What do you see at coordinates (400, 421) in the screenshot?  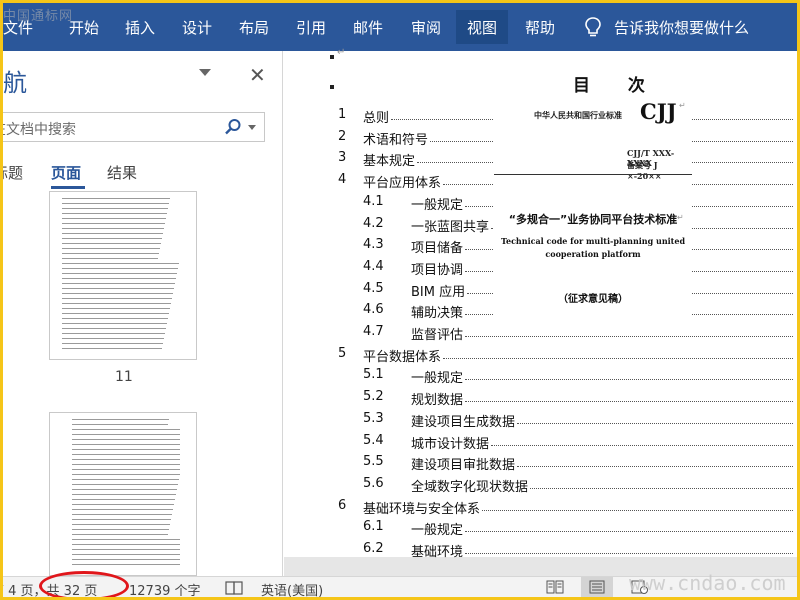 I see `toc-entry: 5.3 建设项目生成数据` at bounding box center [400, 421].